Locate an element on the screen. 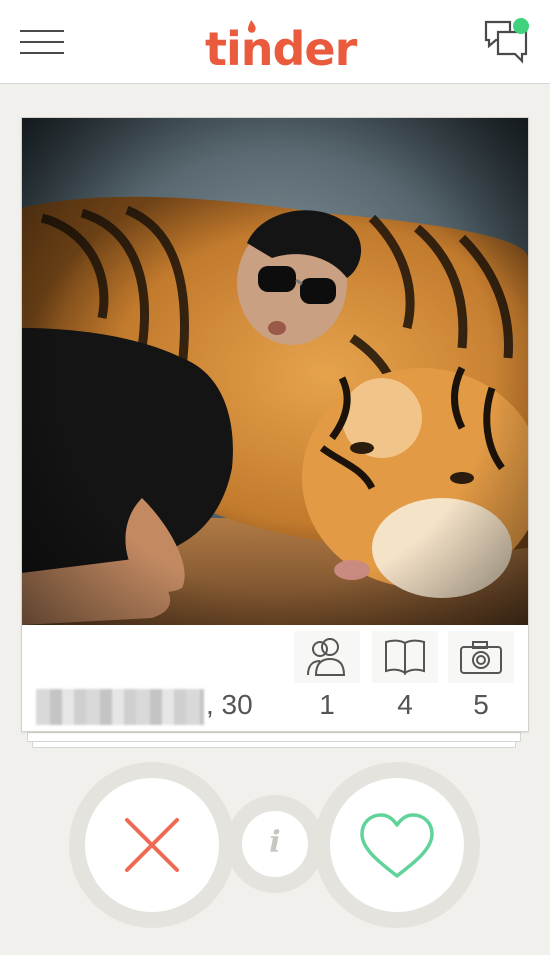  top-bar: tinder is located at coordinates (275, 42).